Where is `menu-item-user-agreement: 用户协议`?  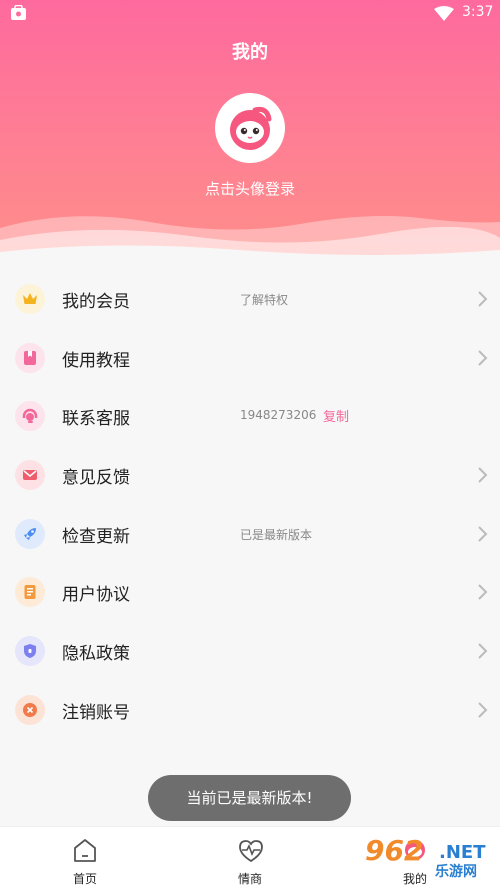 menu-item-user-agreement: 用户协议 is located at coordinates (250, 592).